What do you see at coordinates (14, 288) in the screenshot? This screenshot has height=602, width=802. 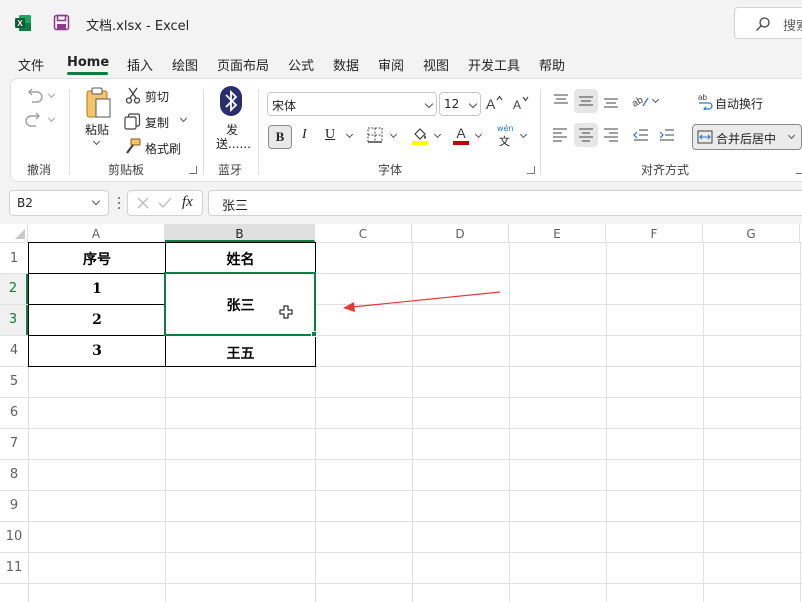 I see `row-header-2: 2` at bounding box center [14, 288].